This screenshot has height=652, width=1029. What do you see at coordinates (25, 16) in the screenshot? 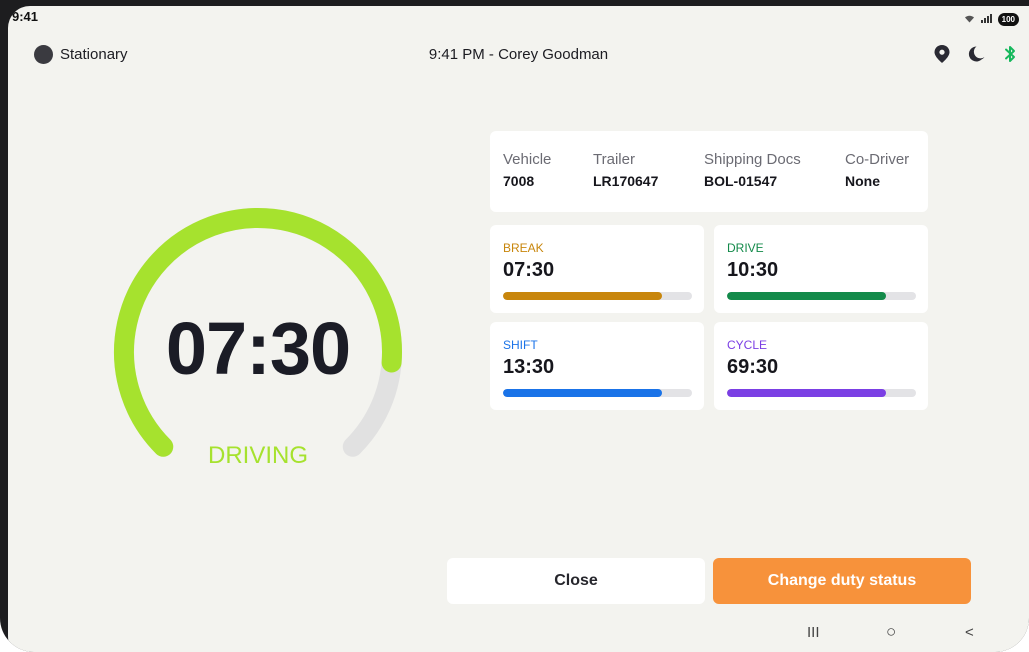
I see `system-time: 9:41` at bounding box center [25, 16].